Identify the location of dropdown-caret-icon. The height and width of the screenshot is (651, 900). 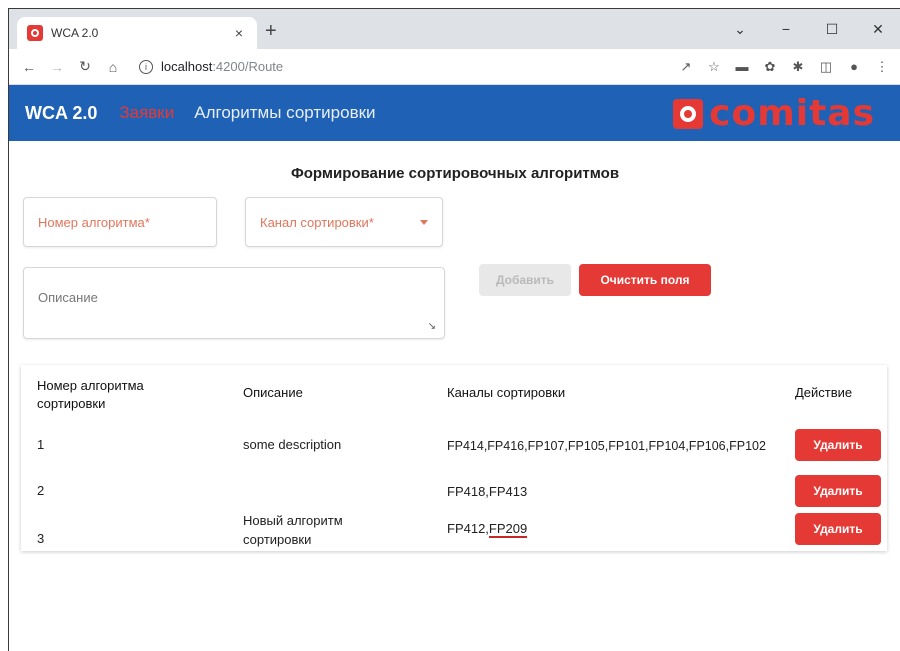
(424, 222).